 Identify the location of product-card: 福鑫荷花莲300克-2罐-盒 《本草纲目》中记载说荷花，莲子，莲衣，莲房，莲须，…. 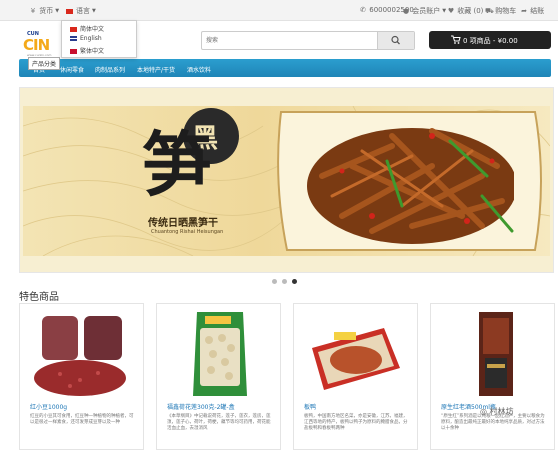
(218, 376).